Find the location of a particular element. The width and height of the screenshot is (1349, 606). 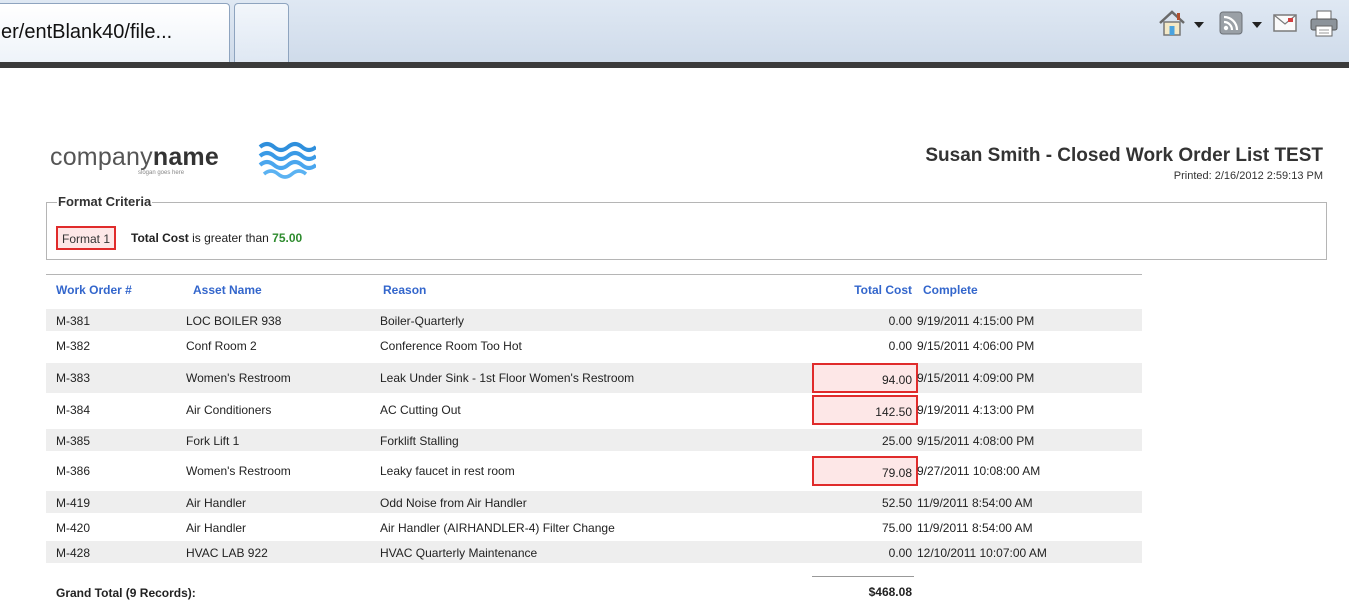

complete-date: 9/19/2011 4:13:00 PM is located at coordinates (976, 410).